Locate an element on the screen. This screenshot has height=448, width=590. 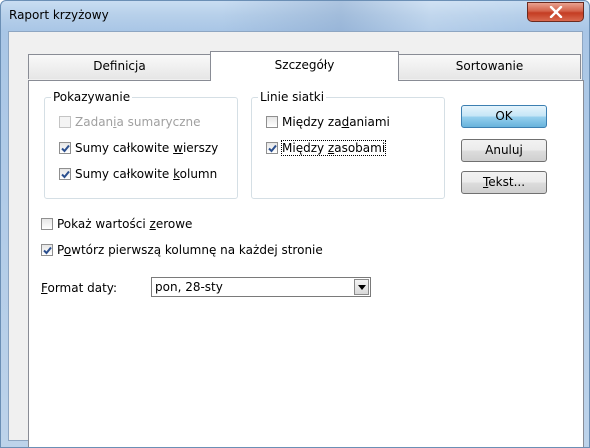
summary-tasks-checkbox: Zadania sumaryczne is located at coordinates (130, 122).